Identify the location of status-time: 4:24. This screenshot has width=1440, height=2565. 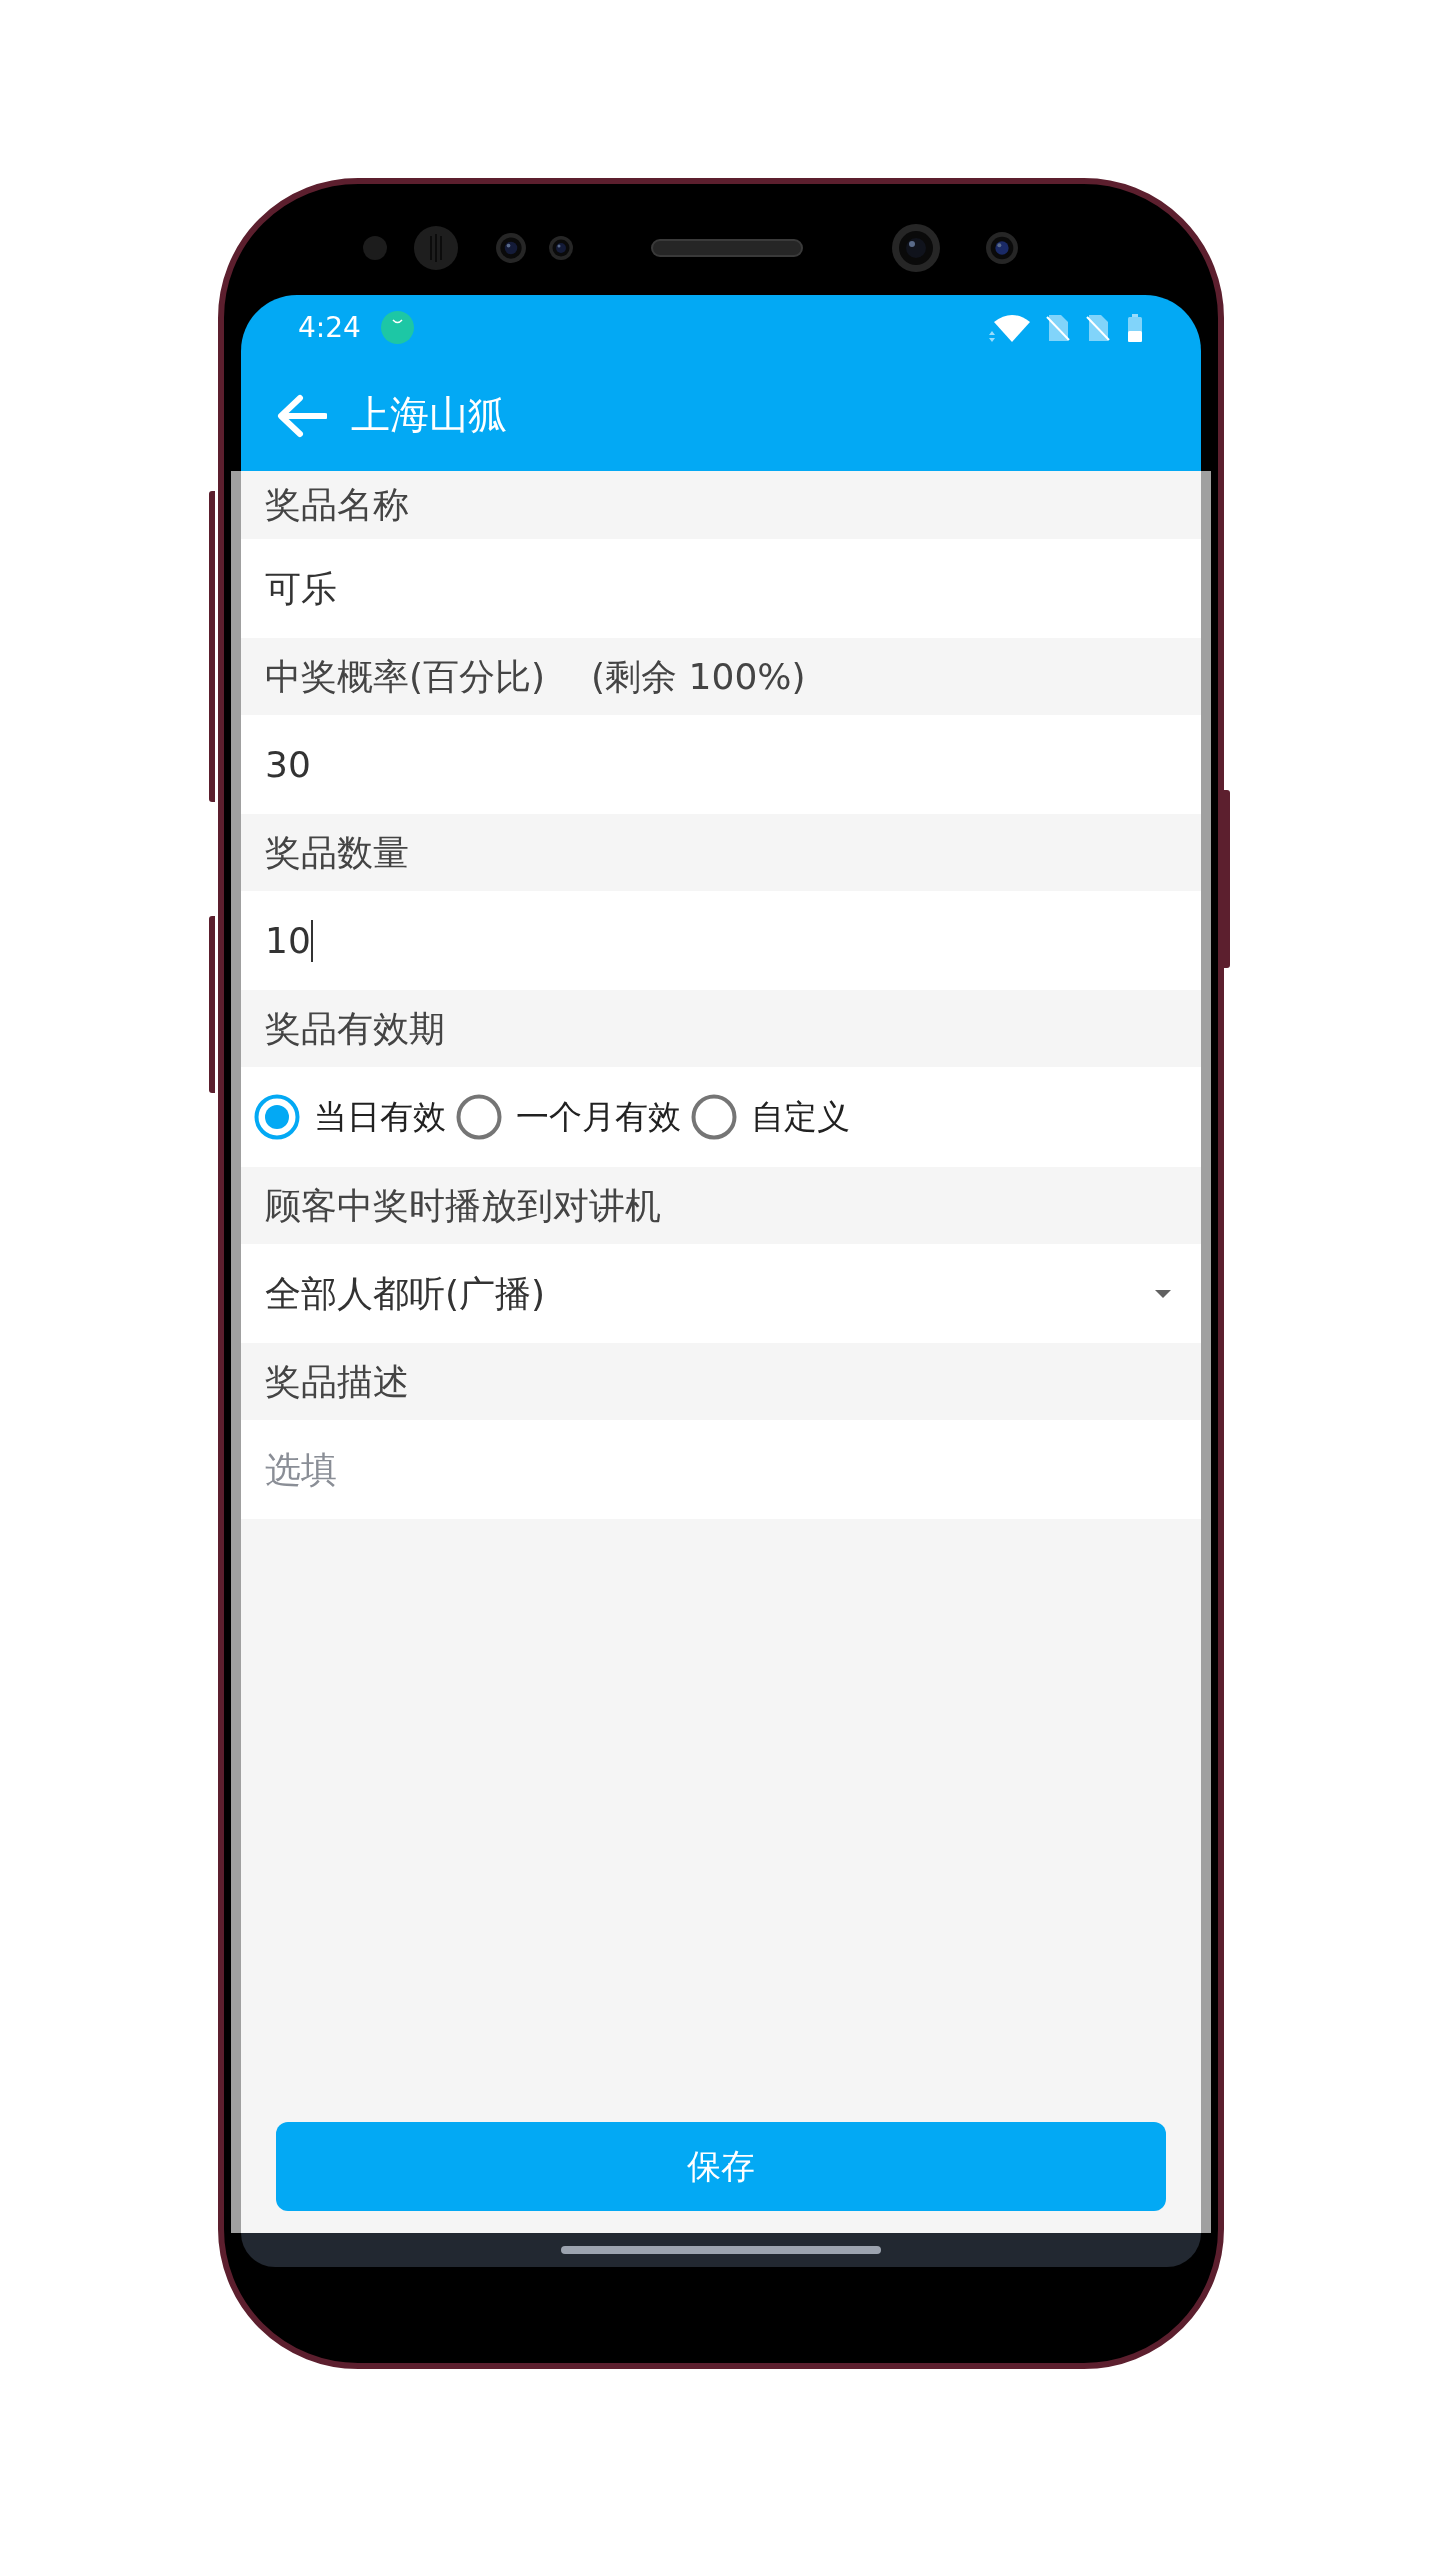
(329, 327).